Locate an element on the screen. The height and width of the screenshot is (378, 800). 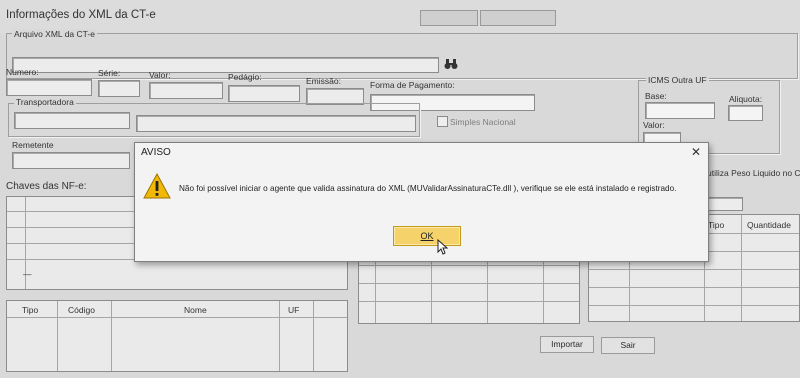
serie-label: Série: is located at coordinates (109, 73).